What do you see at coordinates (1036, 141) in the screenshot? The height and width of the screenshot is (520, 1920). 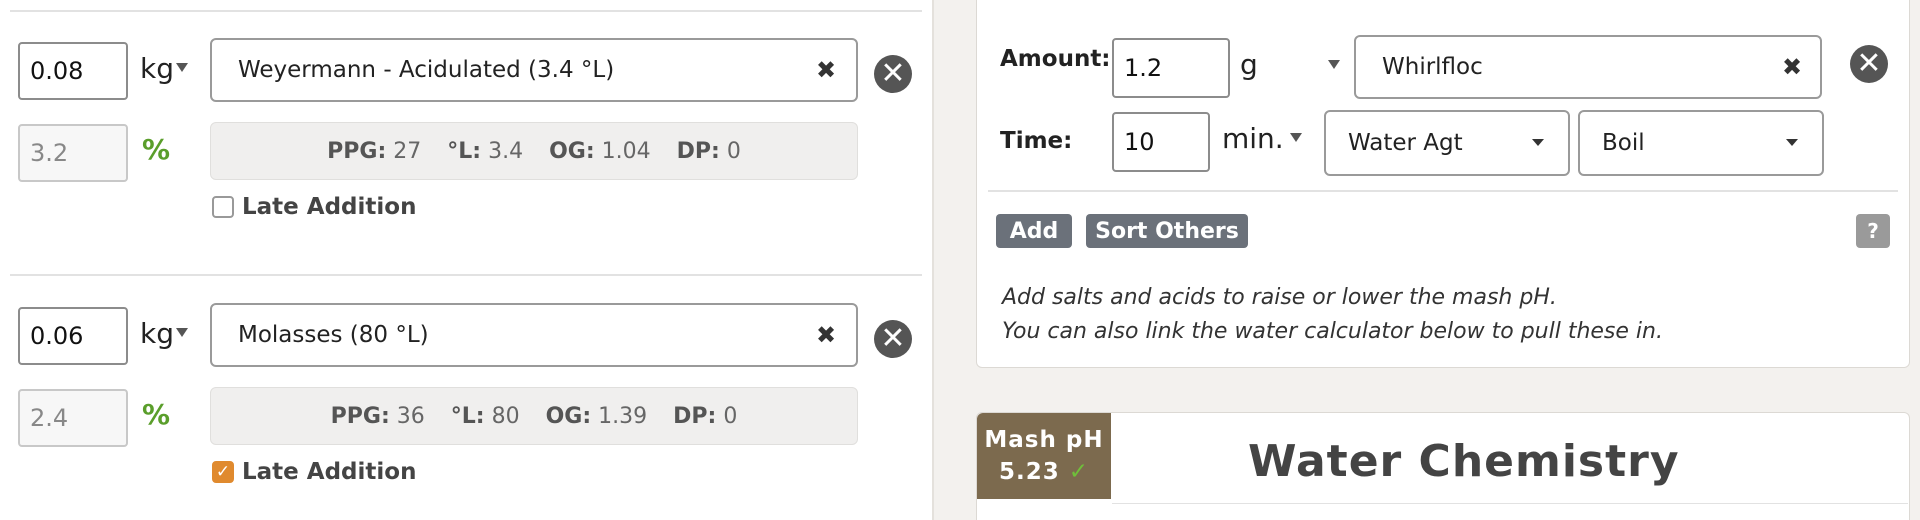 I see `time-label: Time:` at bounding box center [1036, 141].